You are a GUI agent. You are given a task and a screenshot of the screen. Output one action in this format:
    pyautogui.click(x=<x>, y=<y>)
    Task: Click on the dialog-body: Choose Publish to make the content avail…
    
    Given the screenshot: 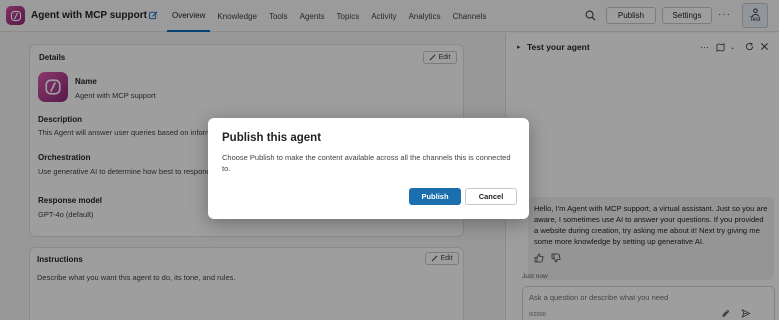 What is the action you would take?
    pyautogui.click(x=366, y=163)
    